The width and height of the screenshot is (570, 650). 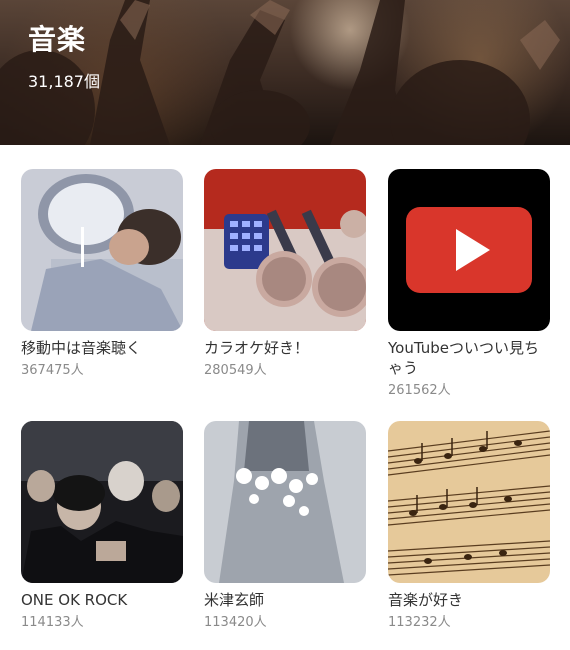 I want to click on community-card: YouTubeついつい見ちゃう 261562人, so click(x=469, y=283).